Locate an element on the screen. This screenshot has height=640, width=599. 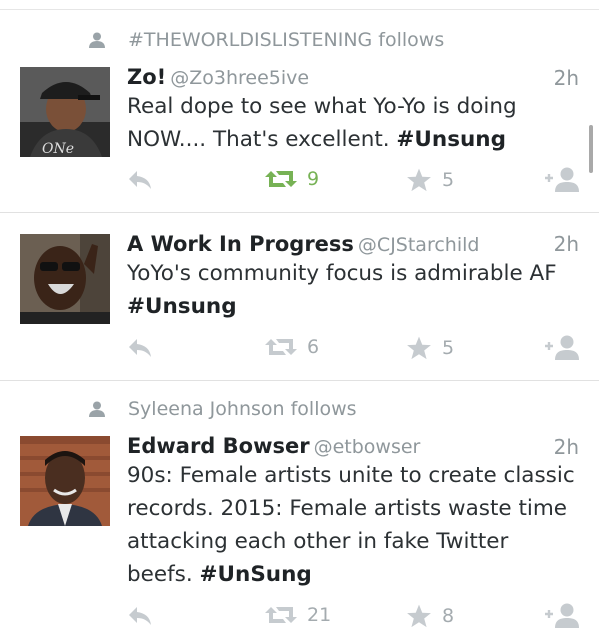
tweet-header: A Work In Progress @CJStarchild is located at coordinates (303, 244).